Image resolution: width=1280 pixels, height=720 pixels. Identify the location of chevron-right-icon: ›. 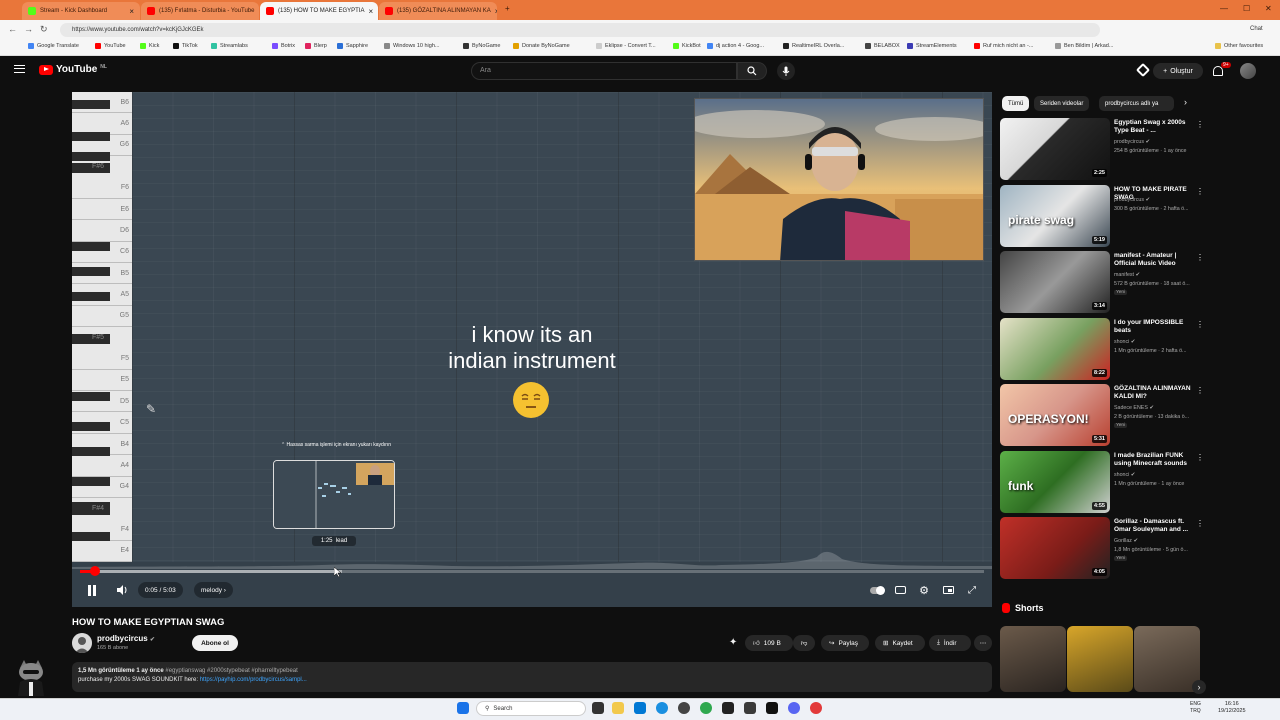
(1185, 102).